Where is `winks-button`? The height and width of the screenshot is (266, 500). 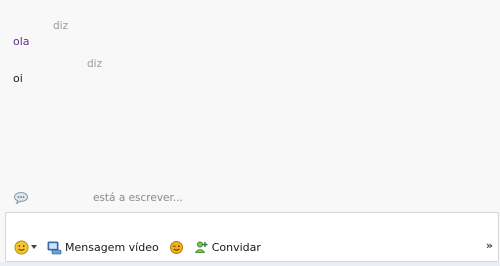
winks-button is located at coordinates (176, 247).